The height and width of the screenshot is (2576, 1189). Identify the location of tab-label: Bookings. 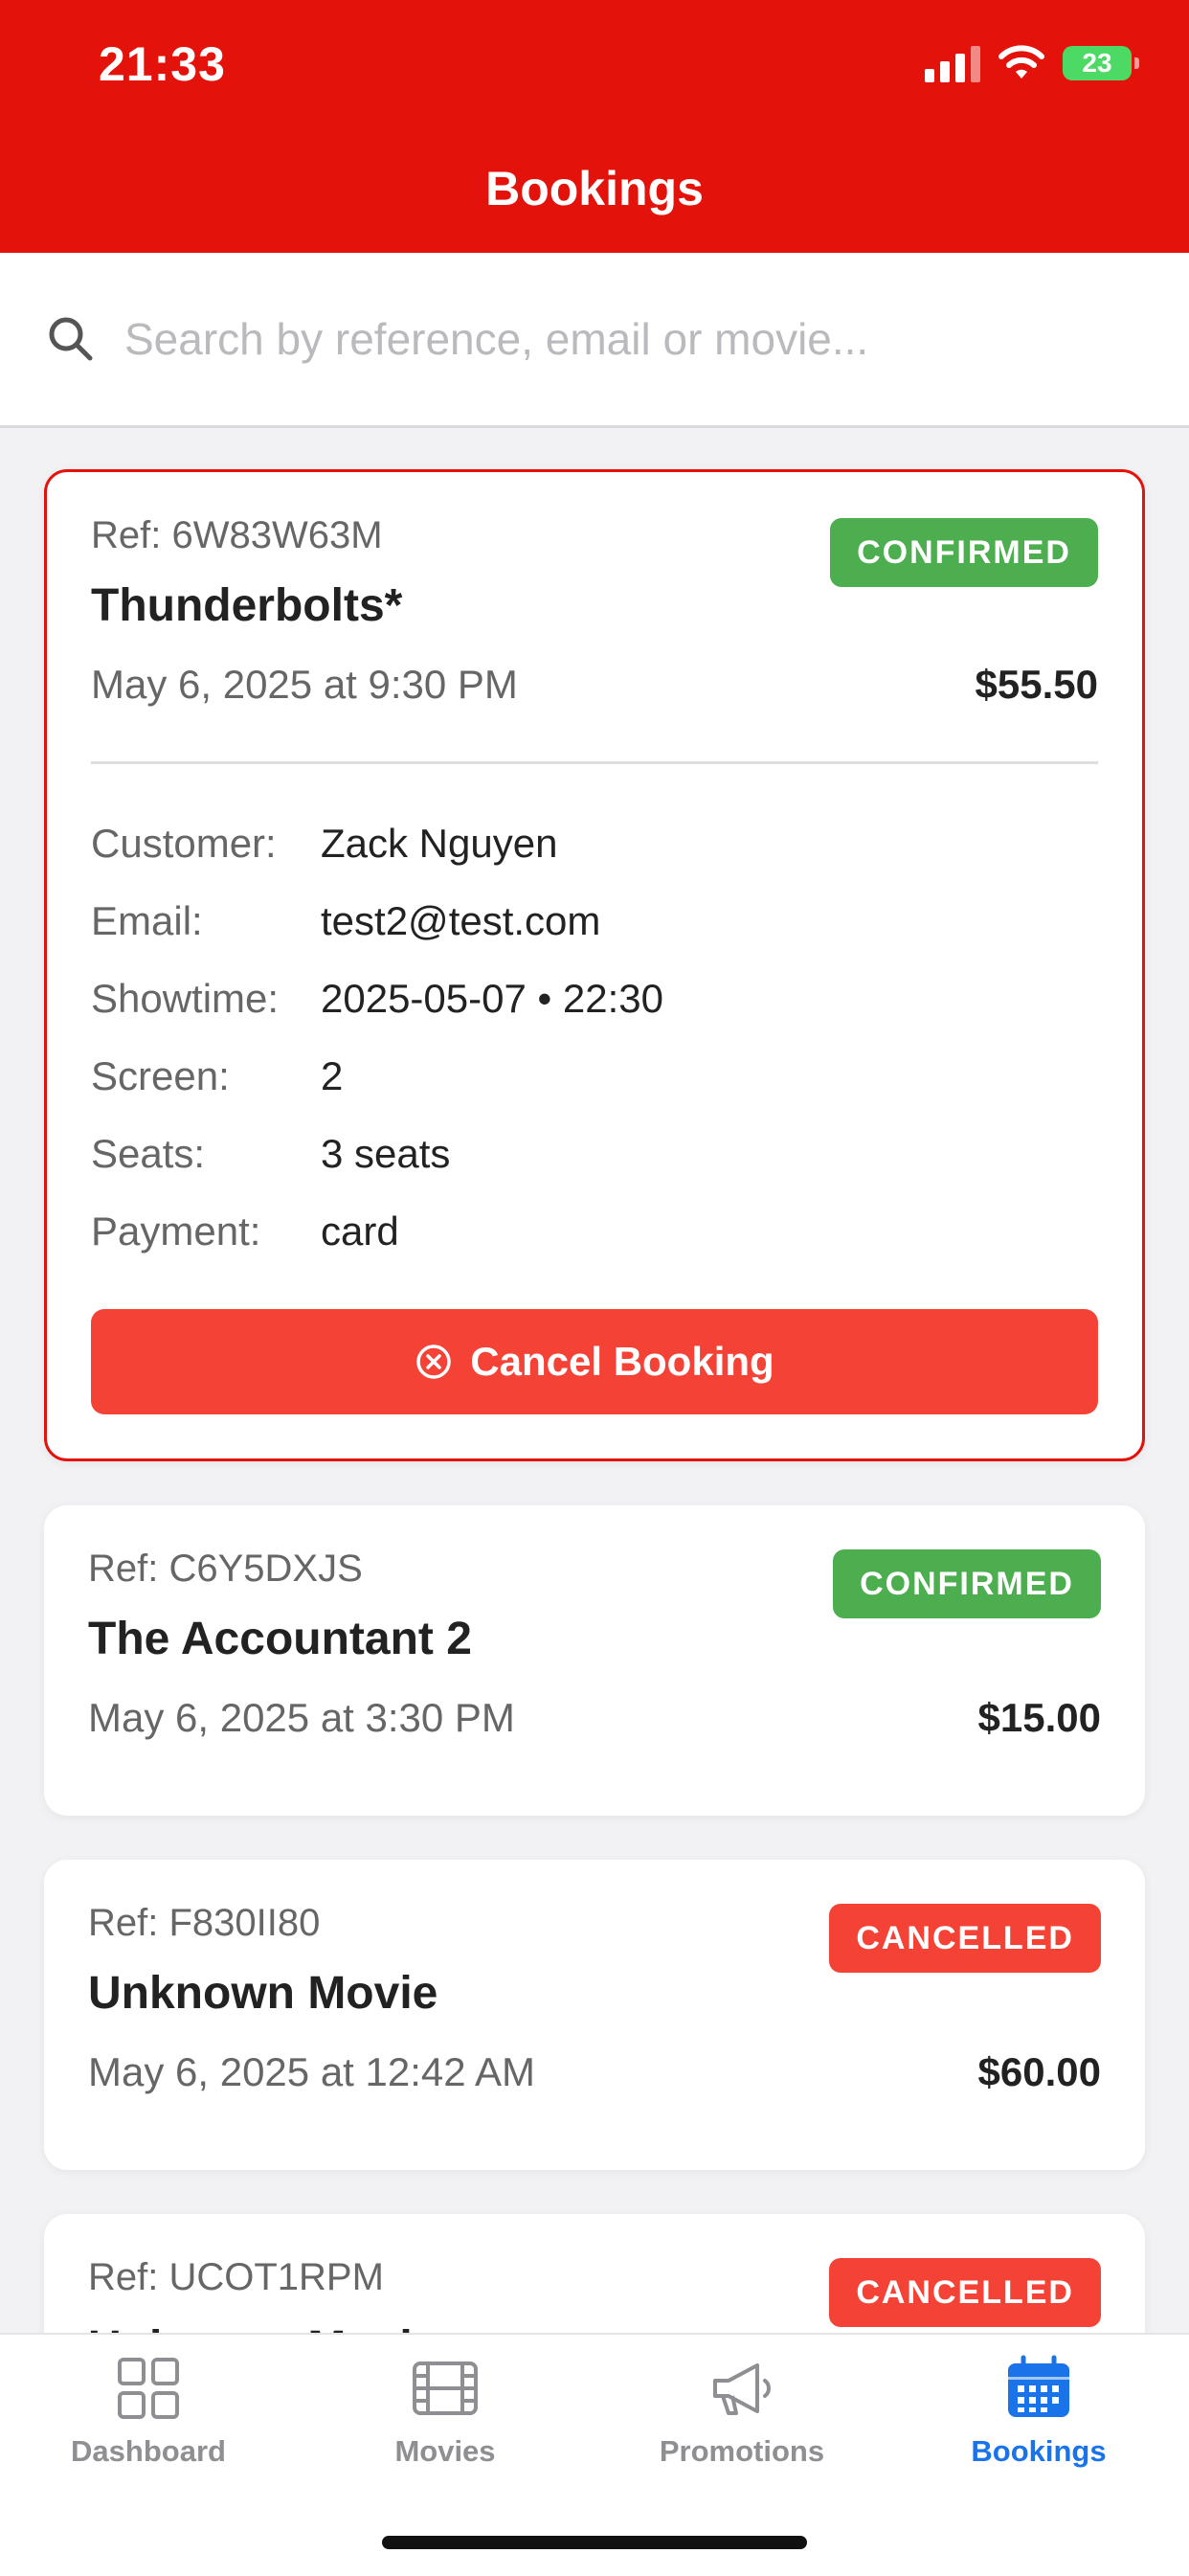
(1039, 2451).